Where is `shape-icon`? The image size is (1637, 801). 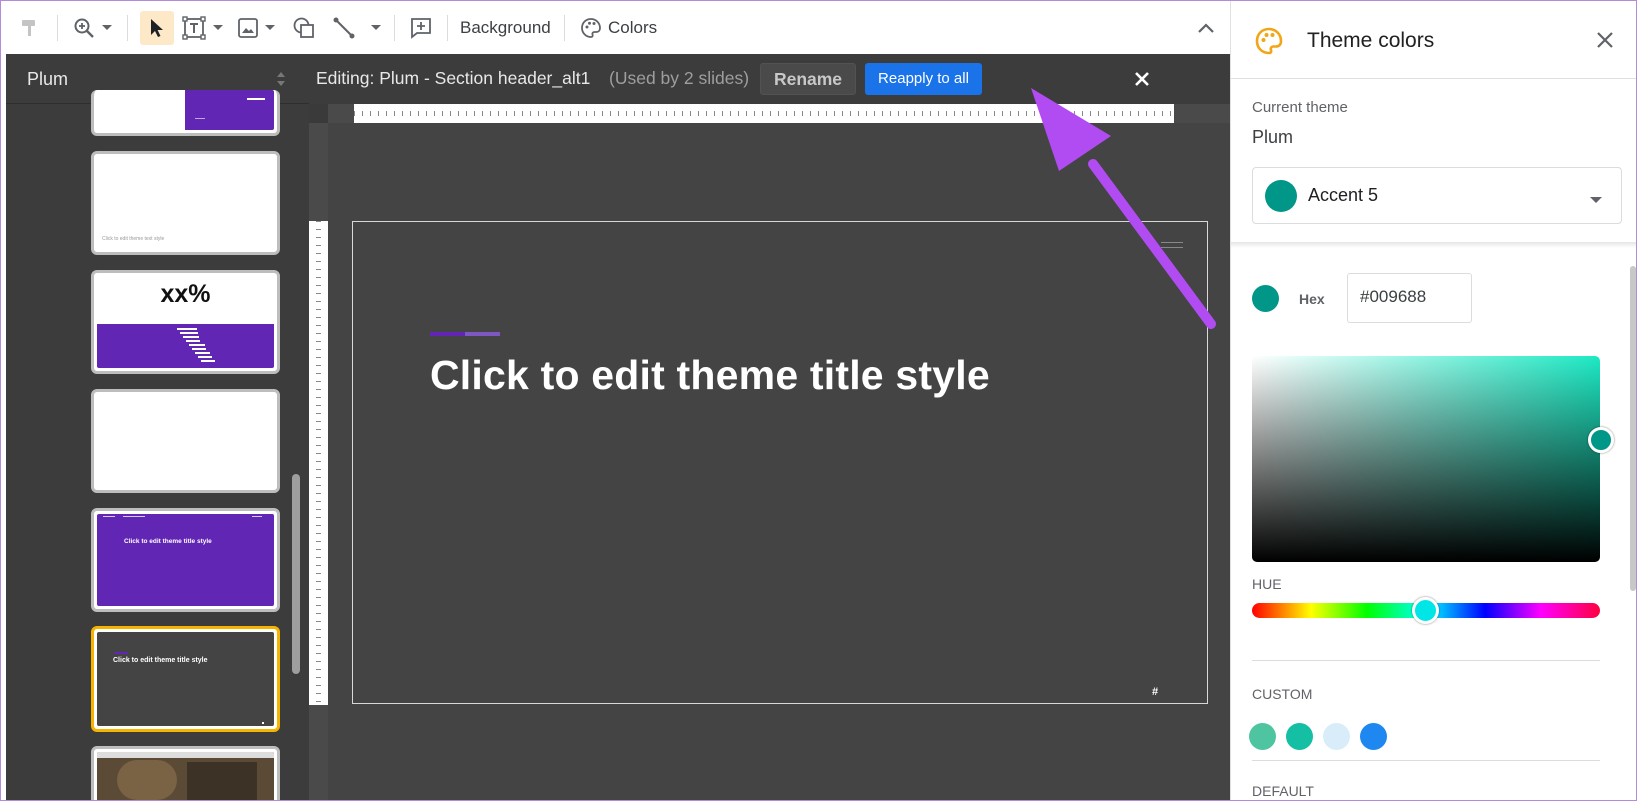 shape-icon is located at coordinates (304, 28).